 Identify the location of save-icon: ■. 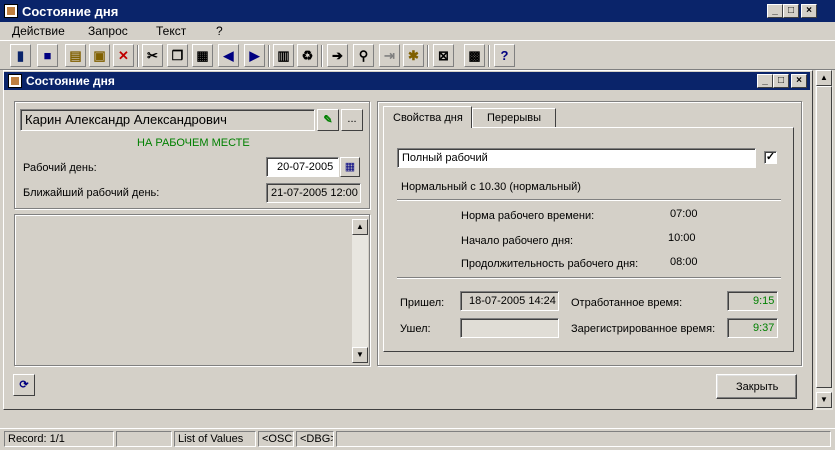
(47, 55).